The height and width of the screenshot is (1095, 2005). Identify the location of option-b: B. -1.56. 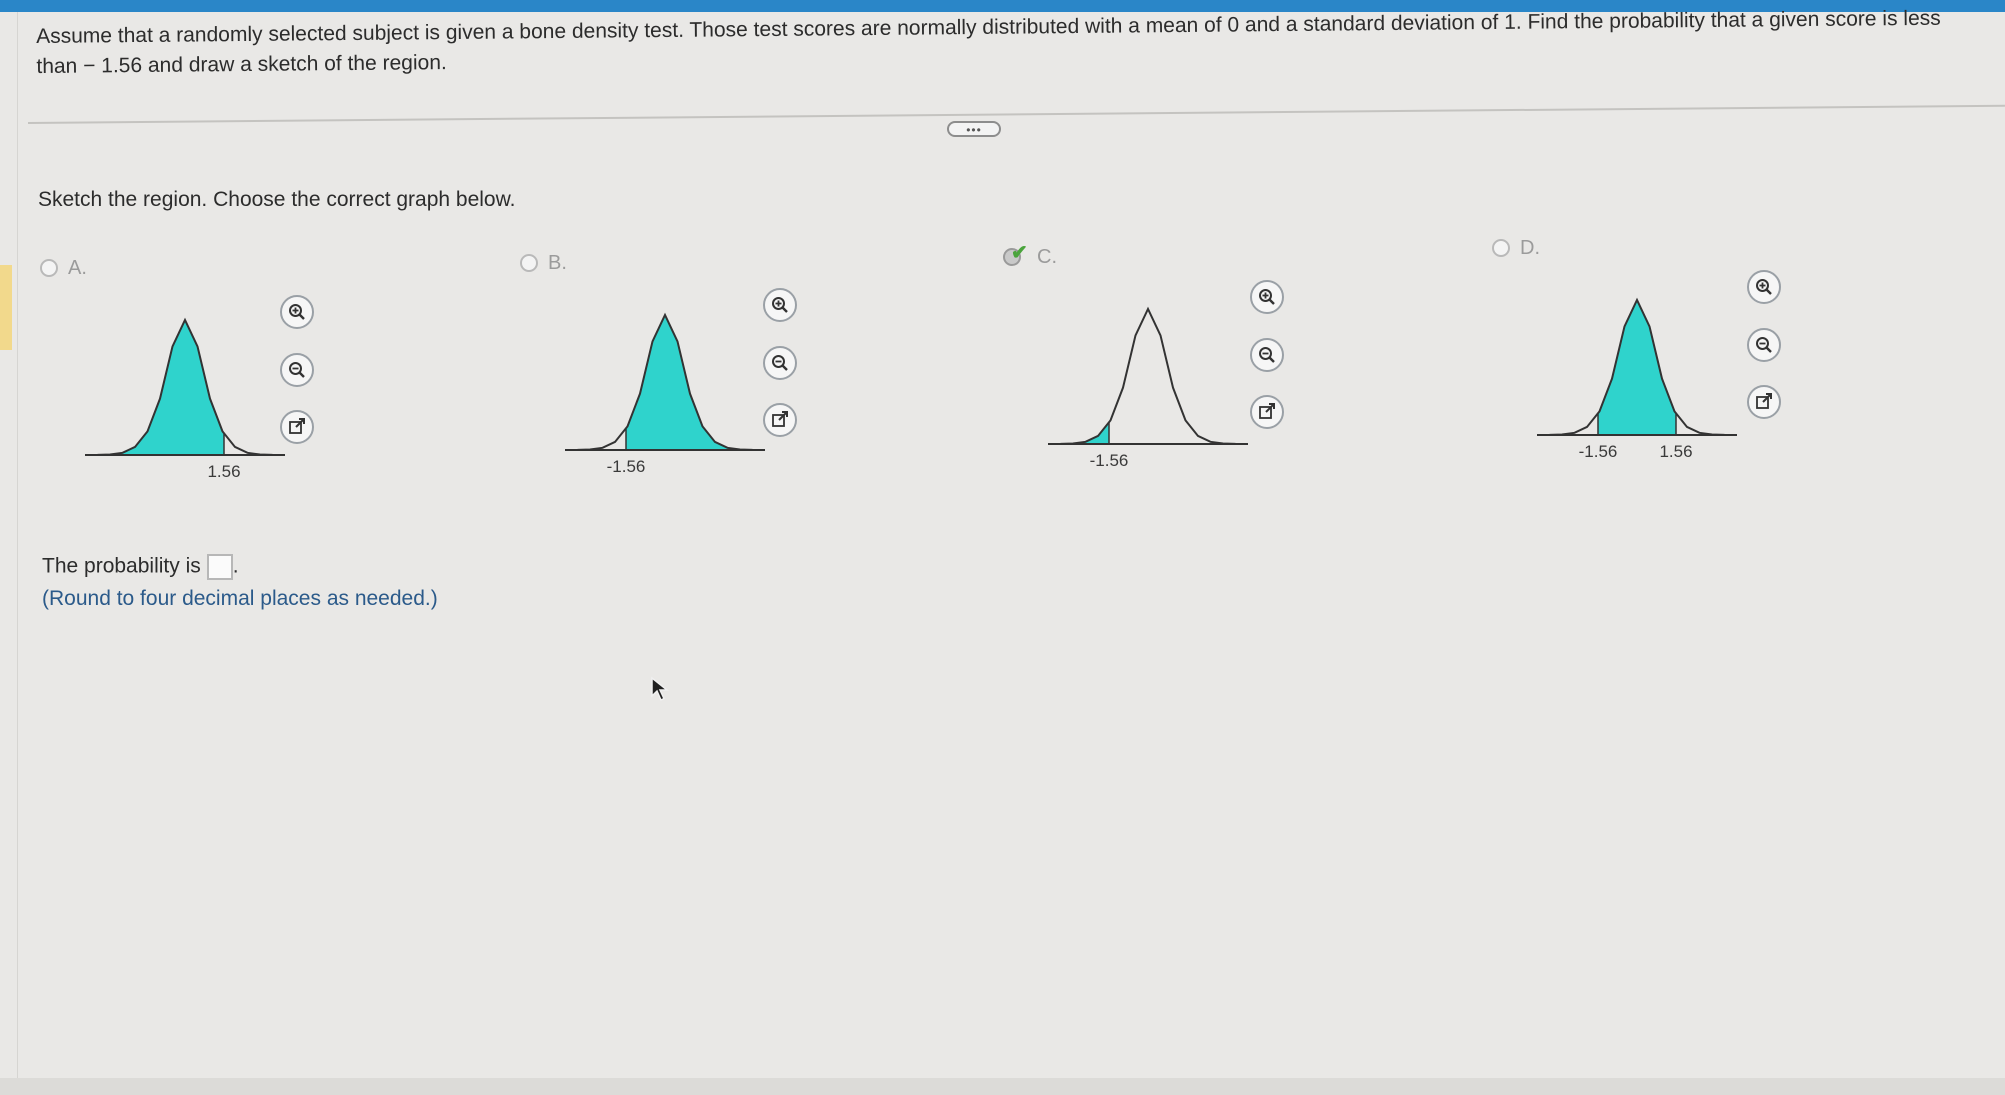
(658, 380).